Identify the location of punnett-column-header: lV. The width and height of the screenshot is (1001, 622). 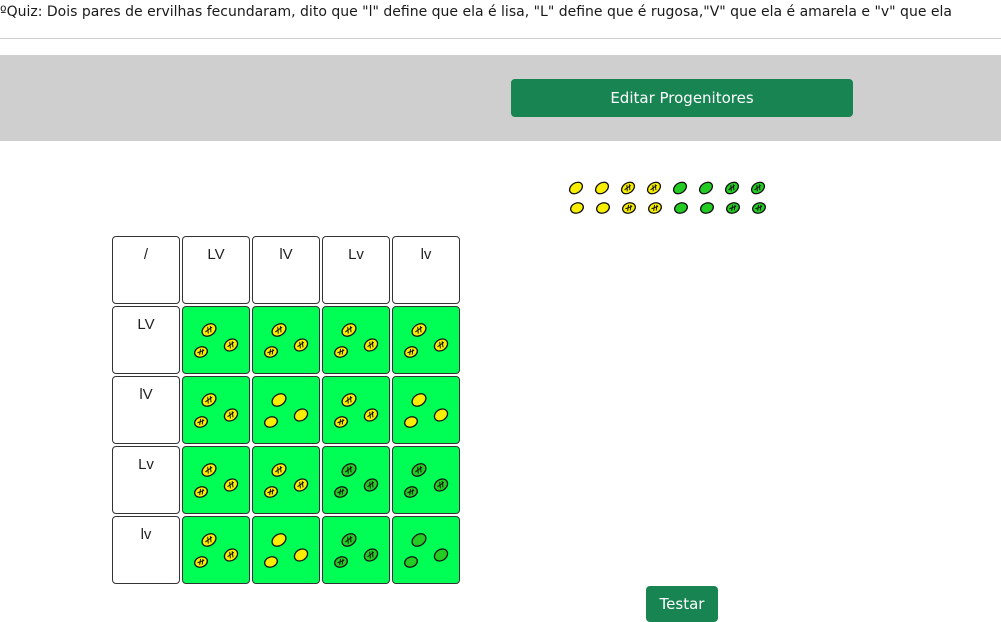
(286, 270).